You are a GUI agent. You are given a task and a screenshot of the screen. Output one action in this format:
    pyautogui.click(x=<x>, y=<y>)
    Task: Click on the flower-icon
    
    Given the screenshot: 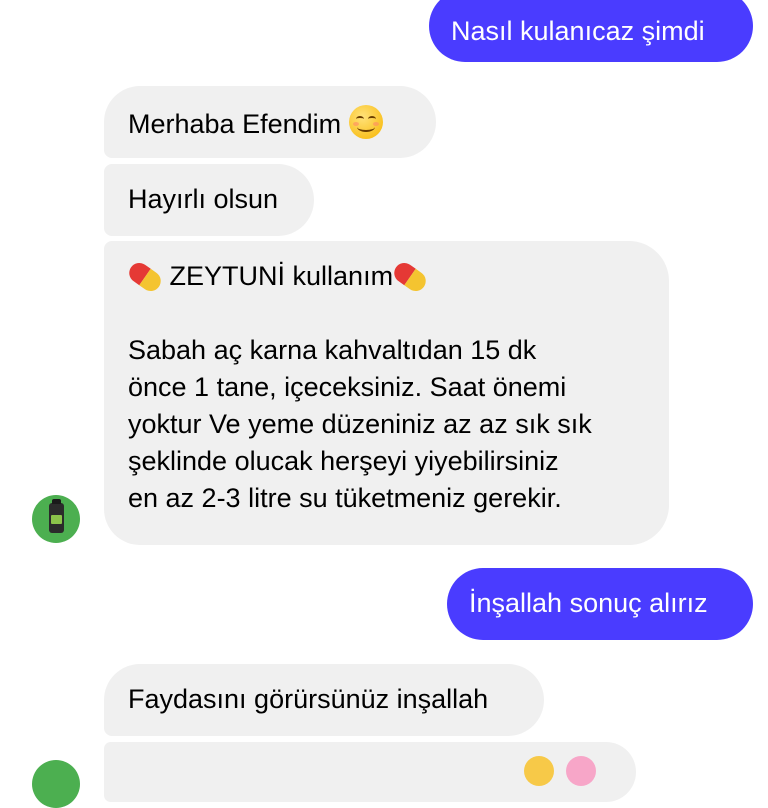 What is the action you would take?
    pyautogui.click(x=581, y=771)
    